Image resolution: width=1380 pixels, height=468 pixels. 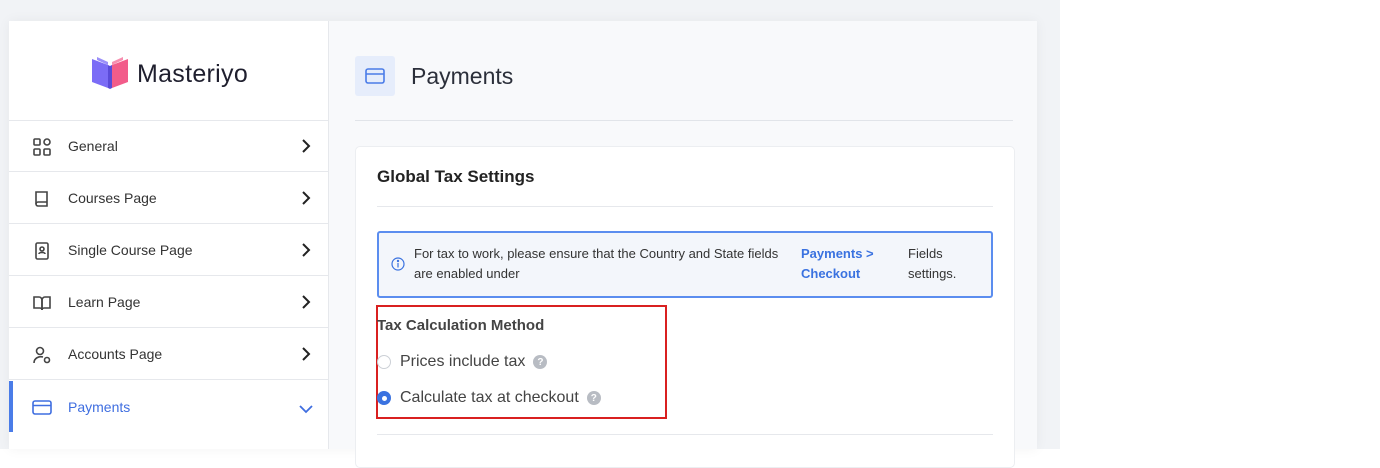 I want to click on page-header: Payments, so click(x=434, y=76).